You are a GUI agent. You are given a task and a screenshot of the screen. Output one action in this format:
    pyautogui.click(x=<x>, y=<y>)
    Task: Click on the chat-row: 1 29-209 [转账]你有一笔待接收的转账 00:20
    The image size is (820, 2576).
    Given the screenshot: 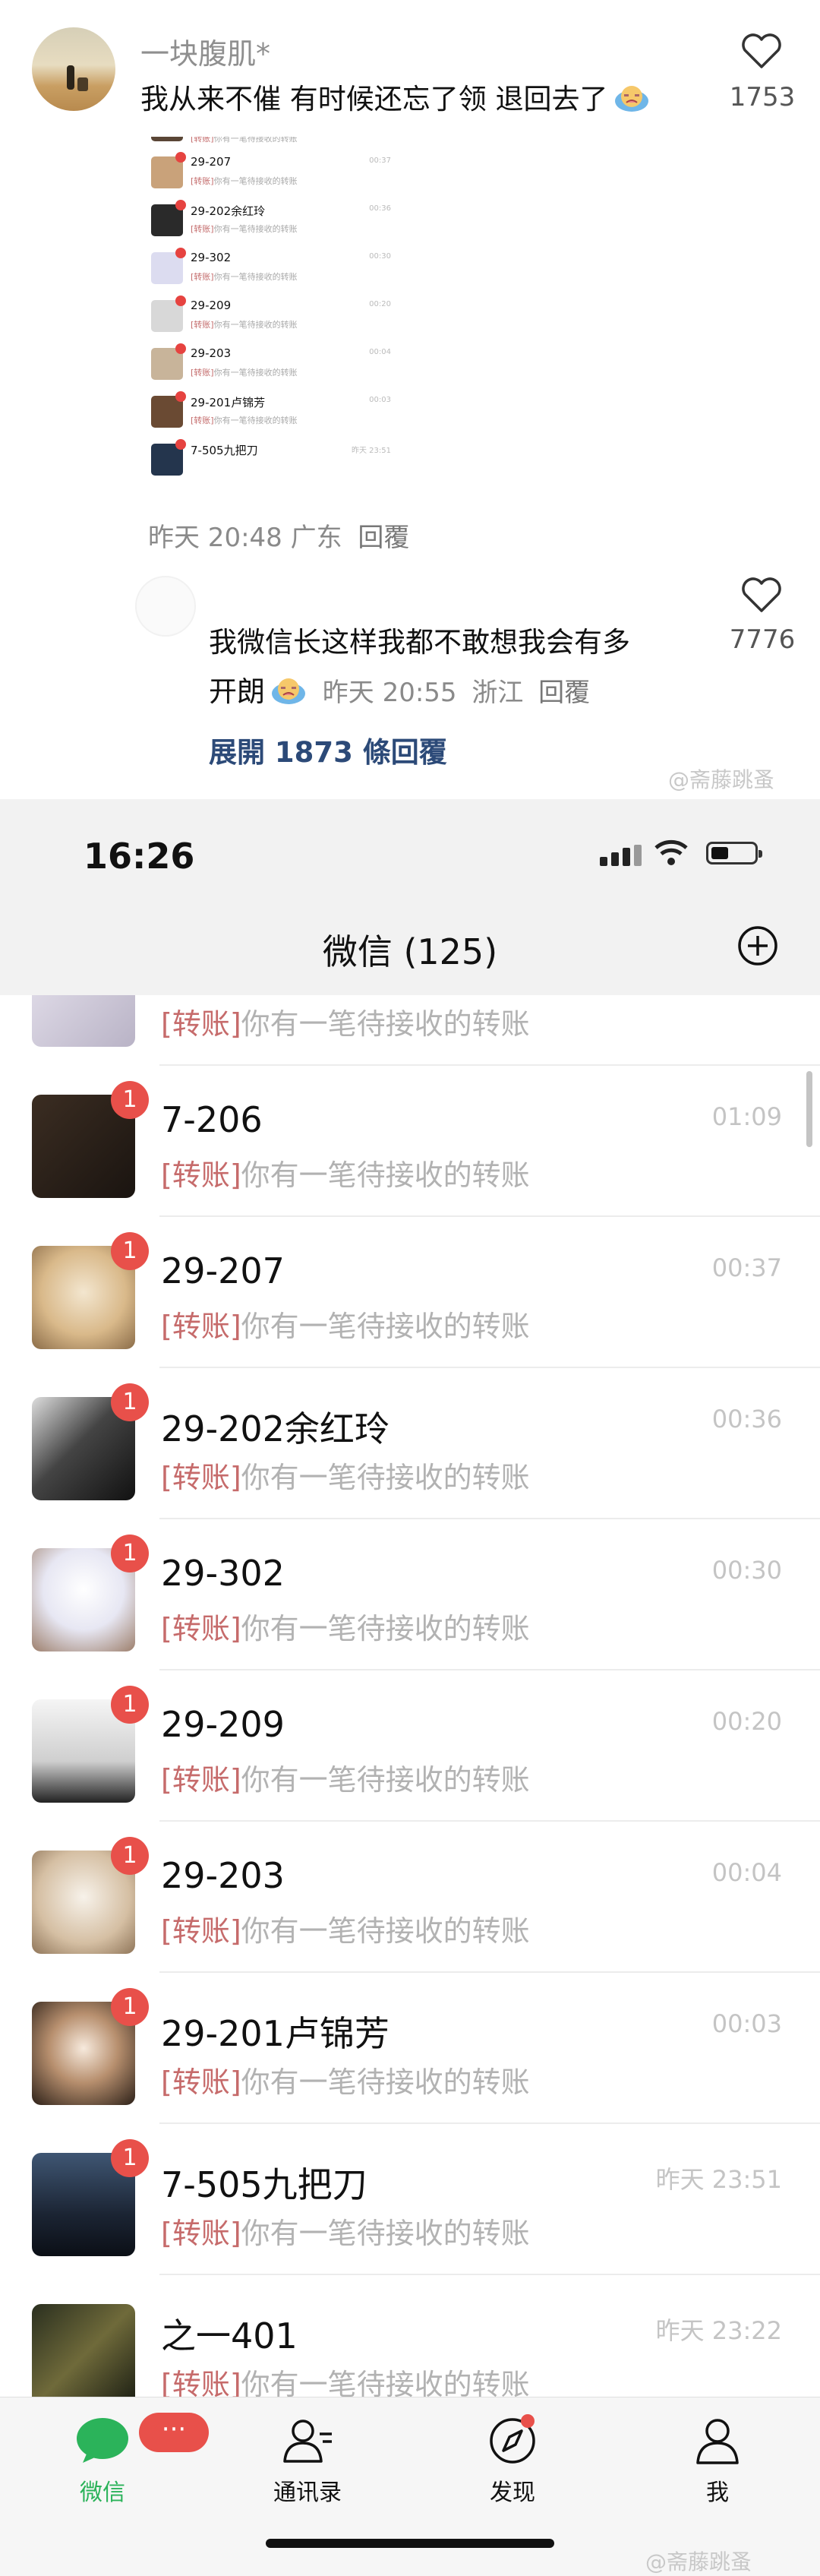 What is the action you would take?
    pyautogui.click(x=410, y=1746)
    